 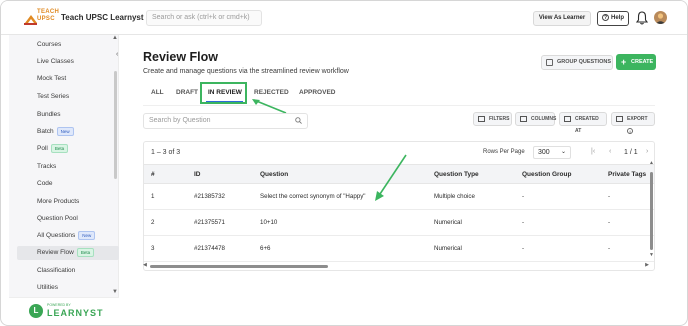 What do you see at coordinates (153, 174) in the screenshot?
I see `column-header-number: #` at bounding box center [153, 174].